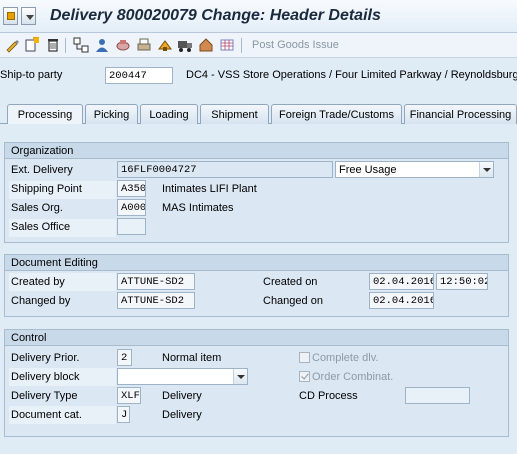 This screenshot has width=517, height=454. Describe the element at coordinates (45, 377) in the screenshot. I see `delivery-block-label: Delivery block` at that location.